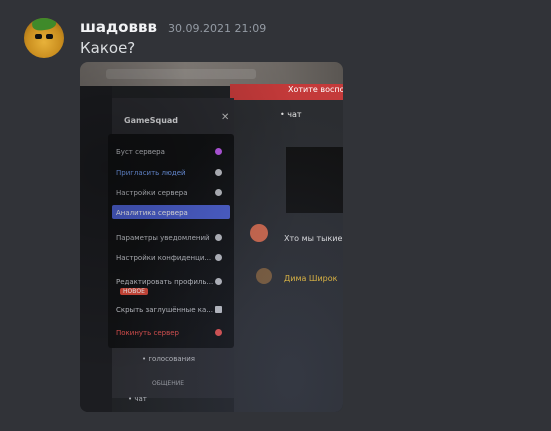  I want to click on photo-voice-channel: • голосования, so click(168, 359).